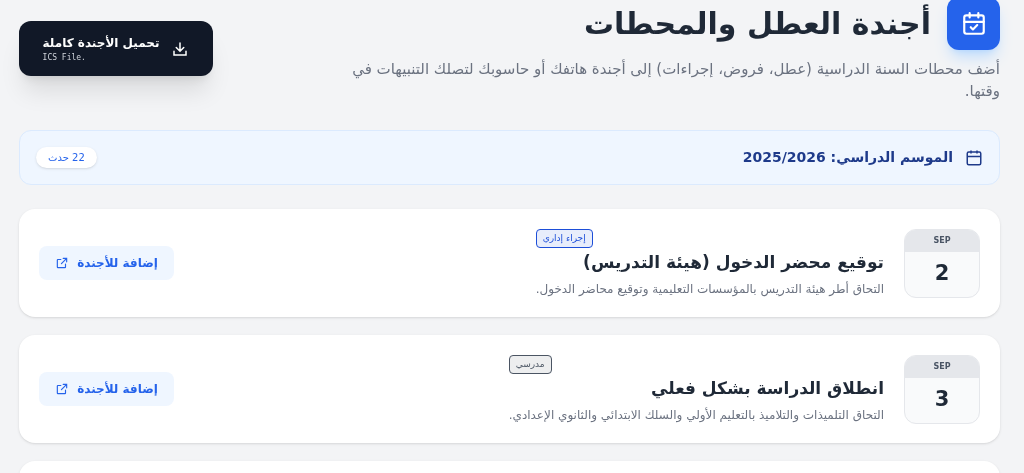 Image resolution: width=1024 pixels, height=473 pixels. Describe the element at coordinates (180, 48) in the screenshot. I see `download-icon` at that location.